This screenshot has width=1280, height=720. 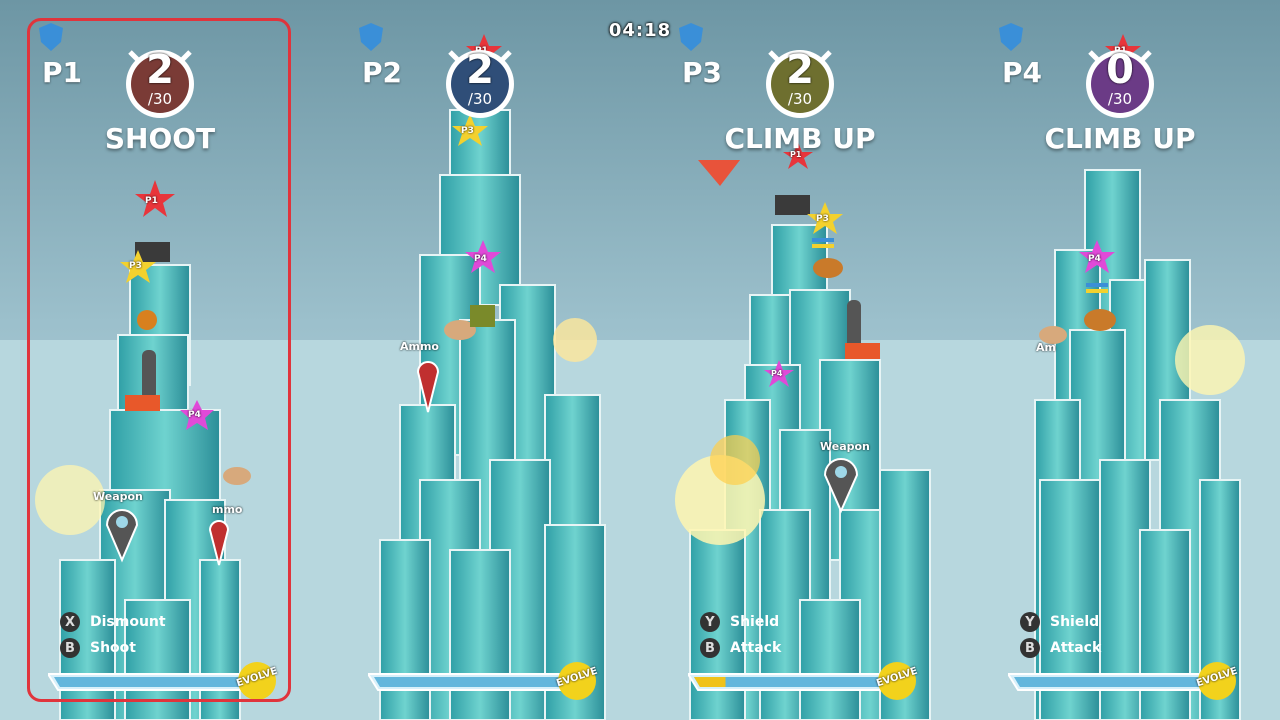 I want to click on ammo-pin-icon, so click(x=428, y=387).